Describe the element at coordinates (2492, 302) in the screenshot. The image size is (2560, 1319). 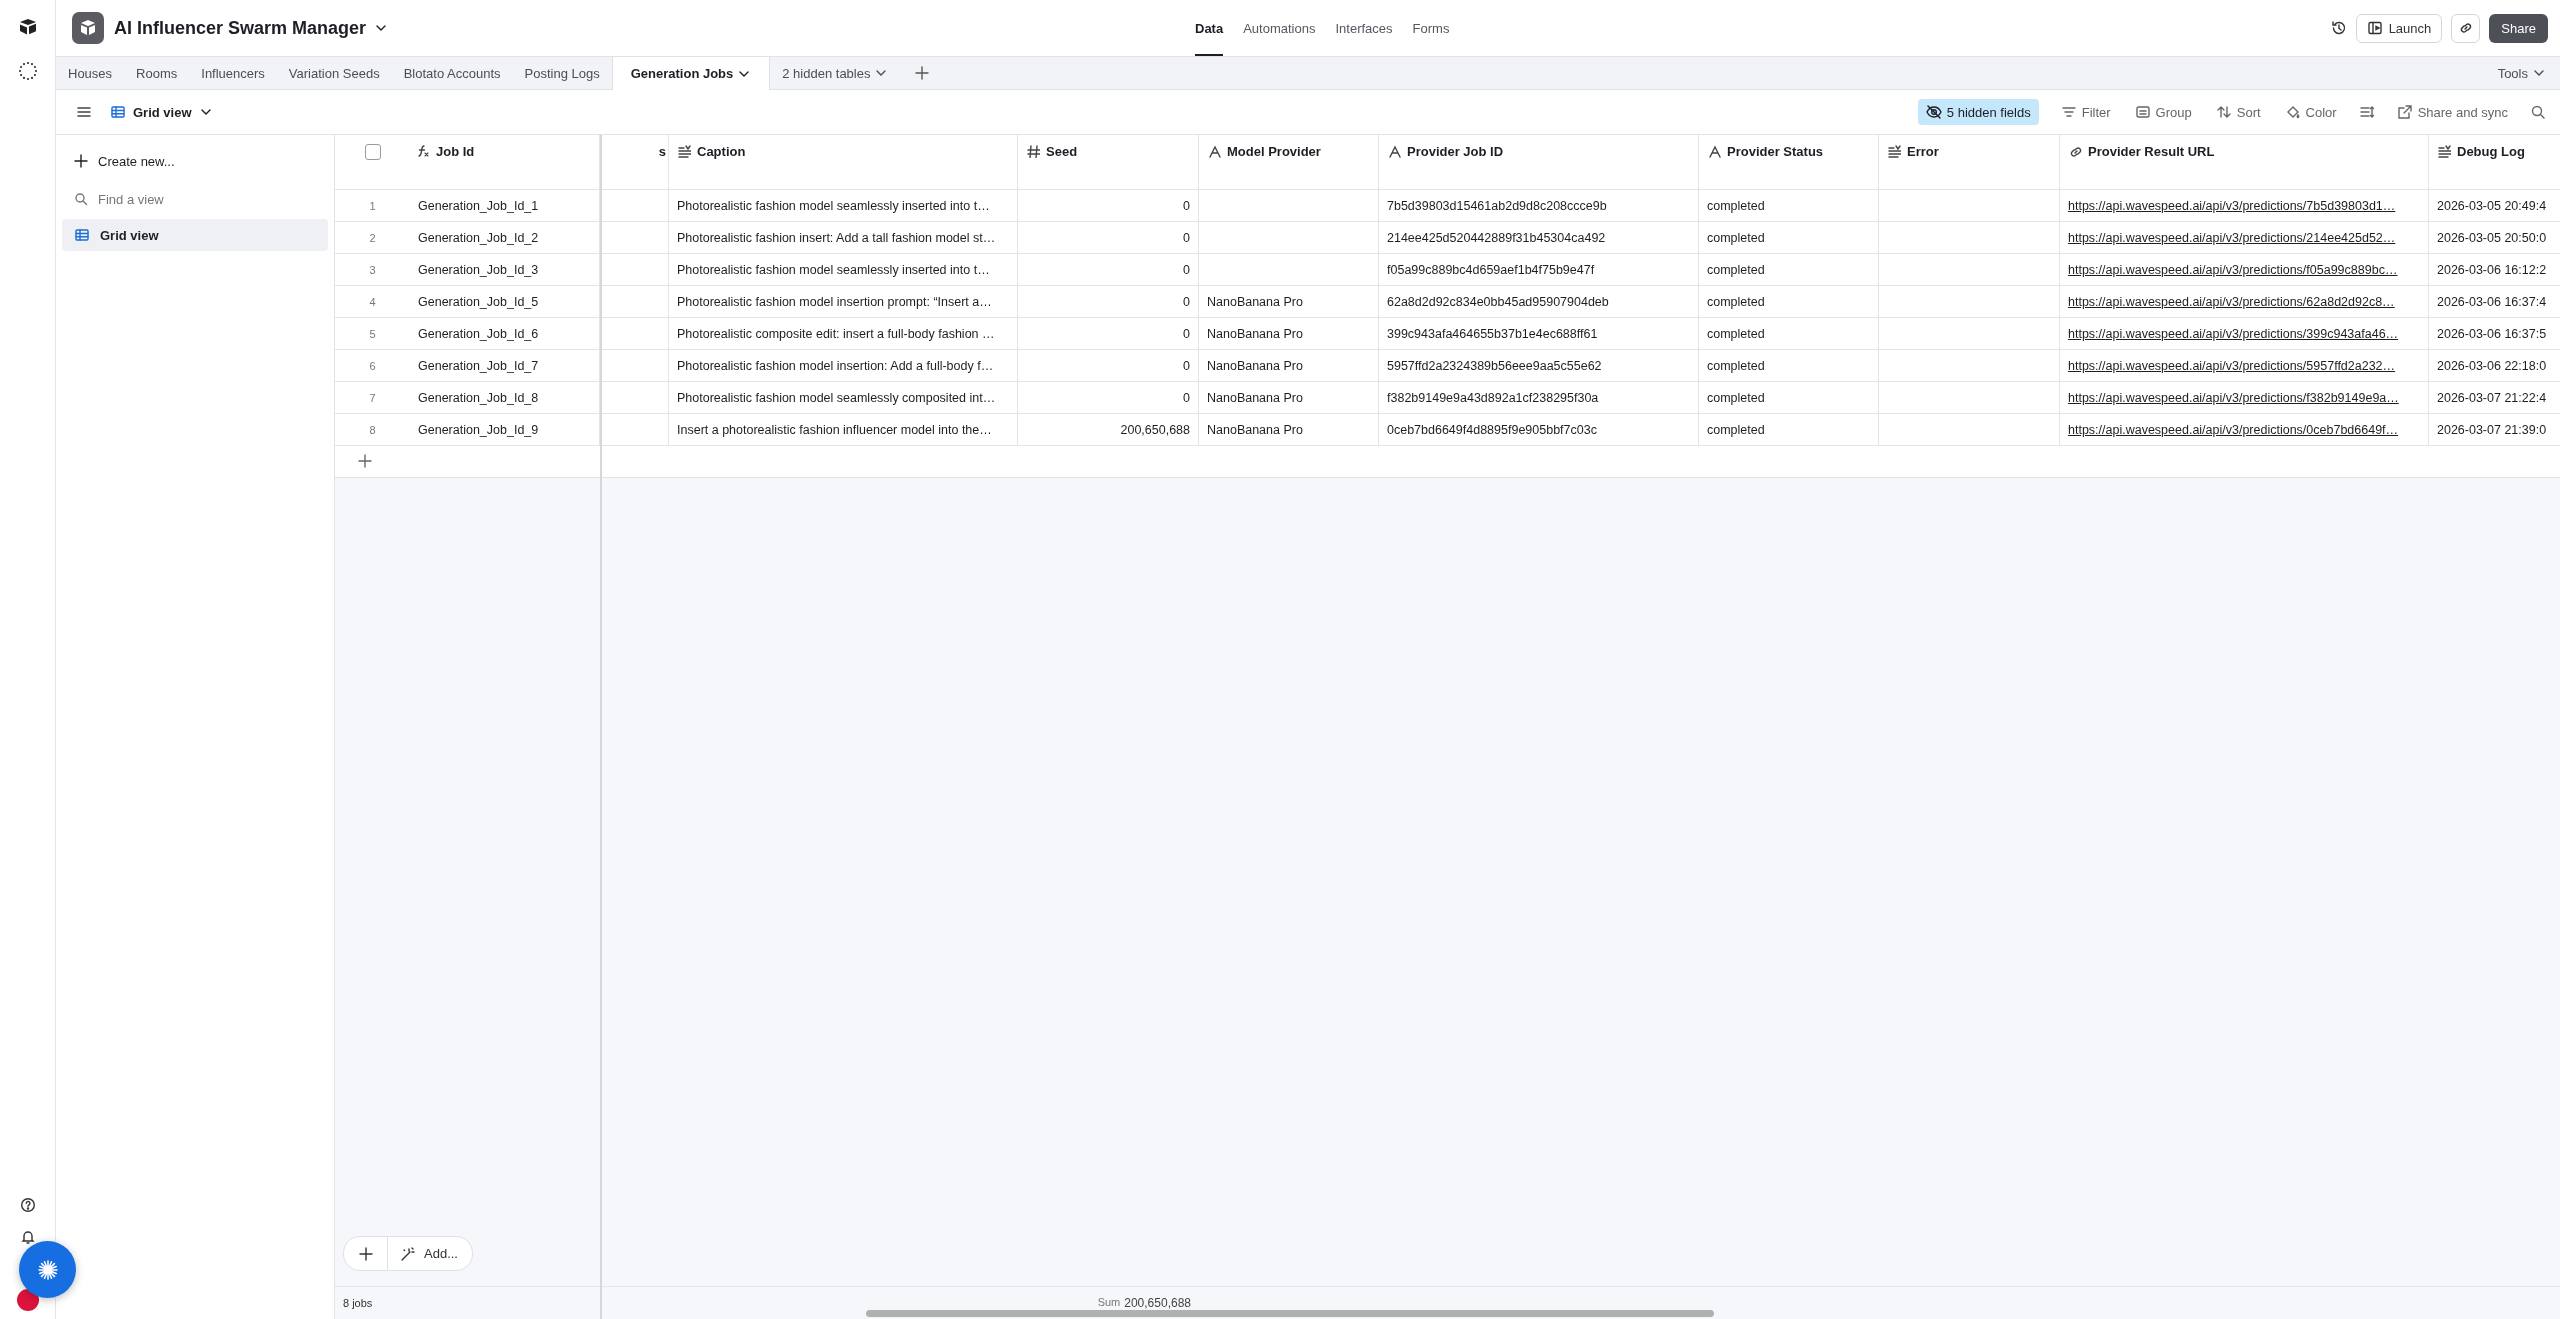
I see `table-cell-text: 2026-03-06 16:37:4` at that location.